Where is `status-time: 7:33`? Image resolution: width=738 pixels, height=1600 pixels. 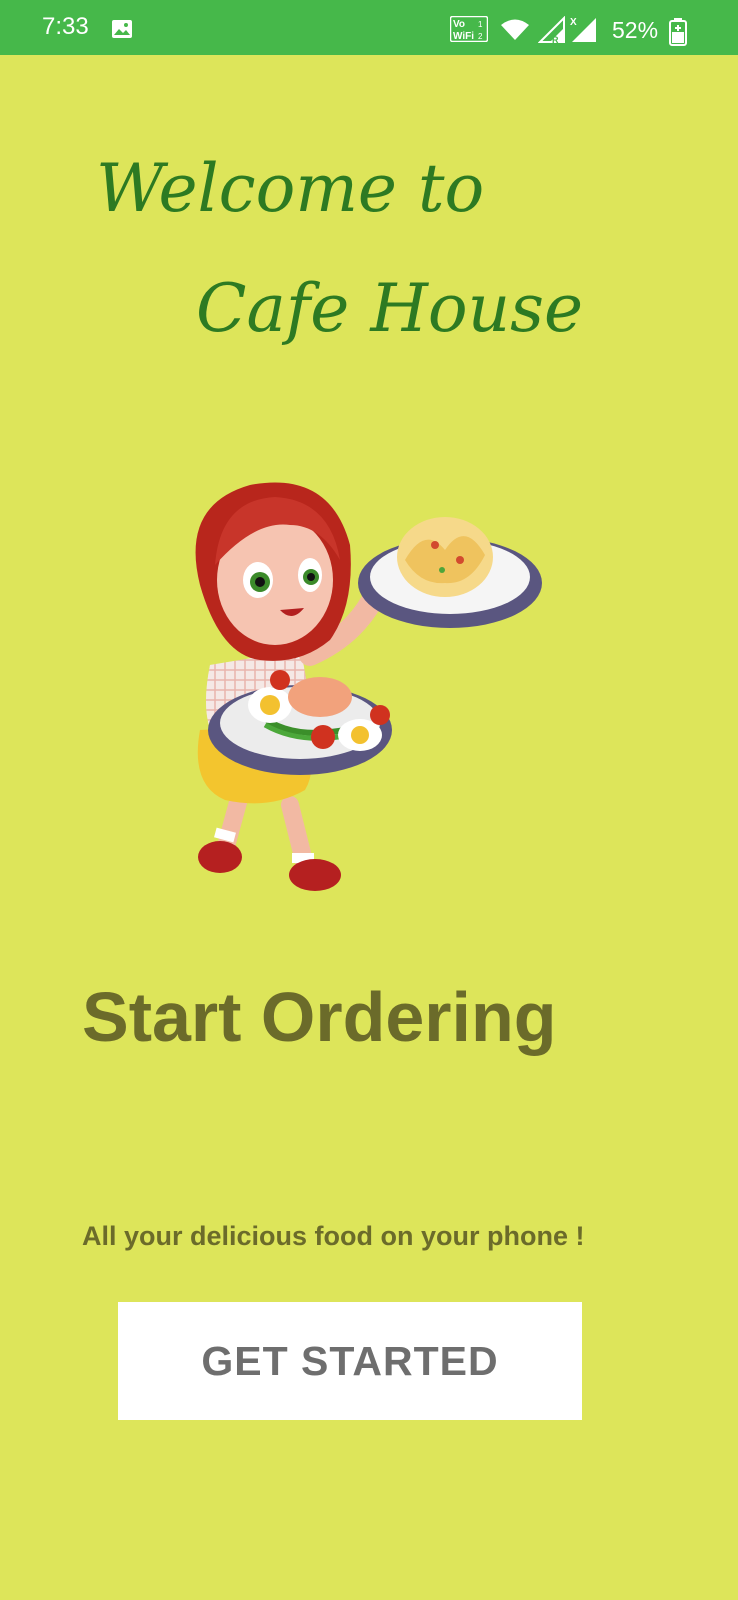
status-time: 7:33 is located at coordinates (65, 26).